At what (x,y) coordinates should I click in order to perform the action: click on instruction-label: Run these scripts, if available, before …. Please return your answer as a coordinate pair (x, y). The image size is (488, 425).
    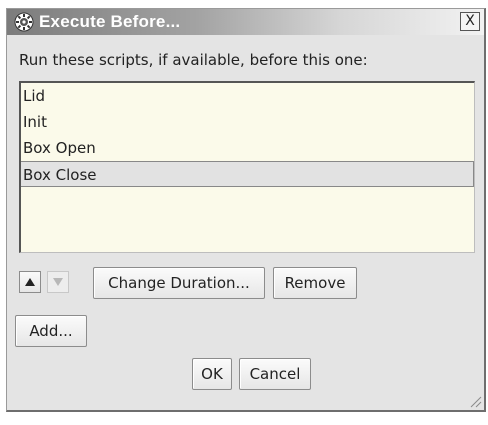
    Looking at the image, I should click on (193, 60).